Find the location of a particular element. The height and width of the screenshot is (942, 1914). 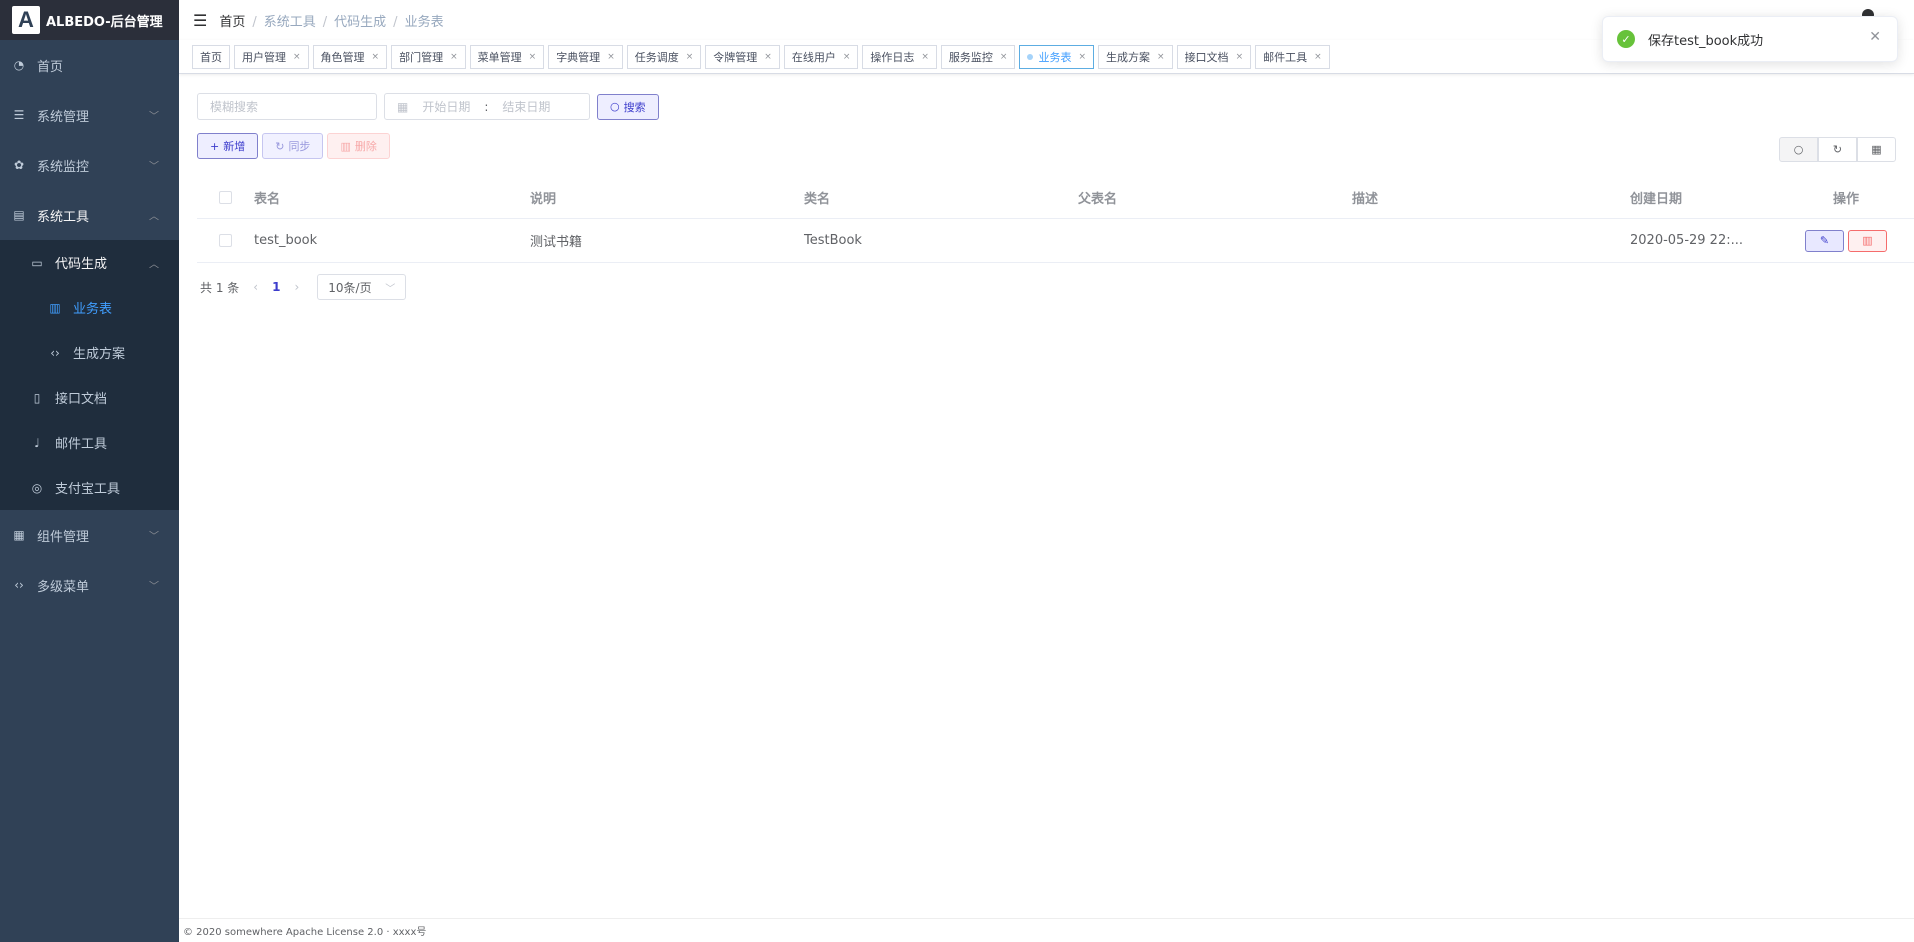

start-date-placeholder: 开始日期 is located at coordinates (446, 107).